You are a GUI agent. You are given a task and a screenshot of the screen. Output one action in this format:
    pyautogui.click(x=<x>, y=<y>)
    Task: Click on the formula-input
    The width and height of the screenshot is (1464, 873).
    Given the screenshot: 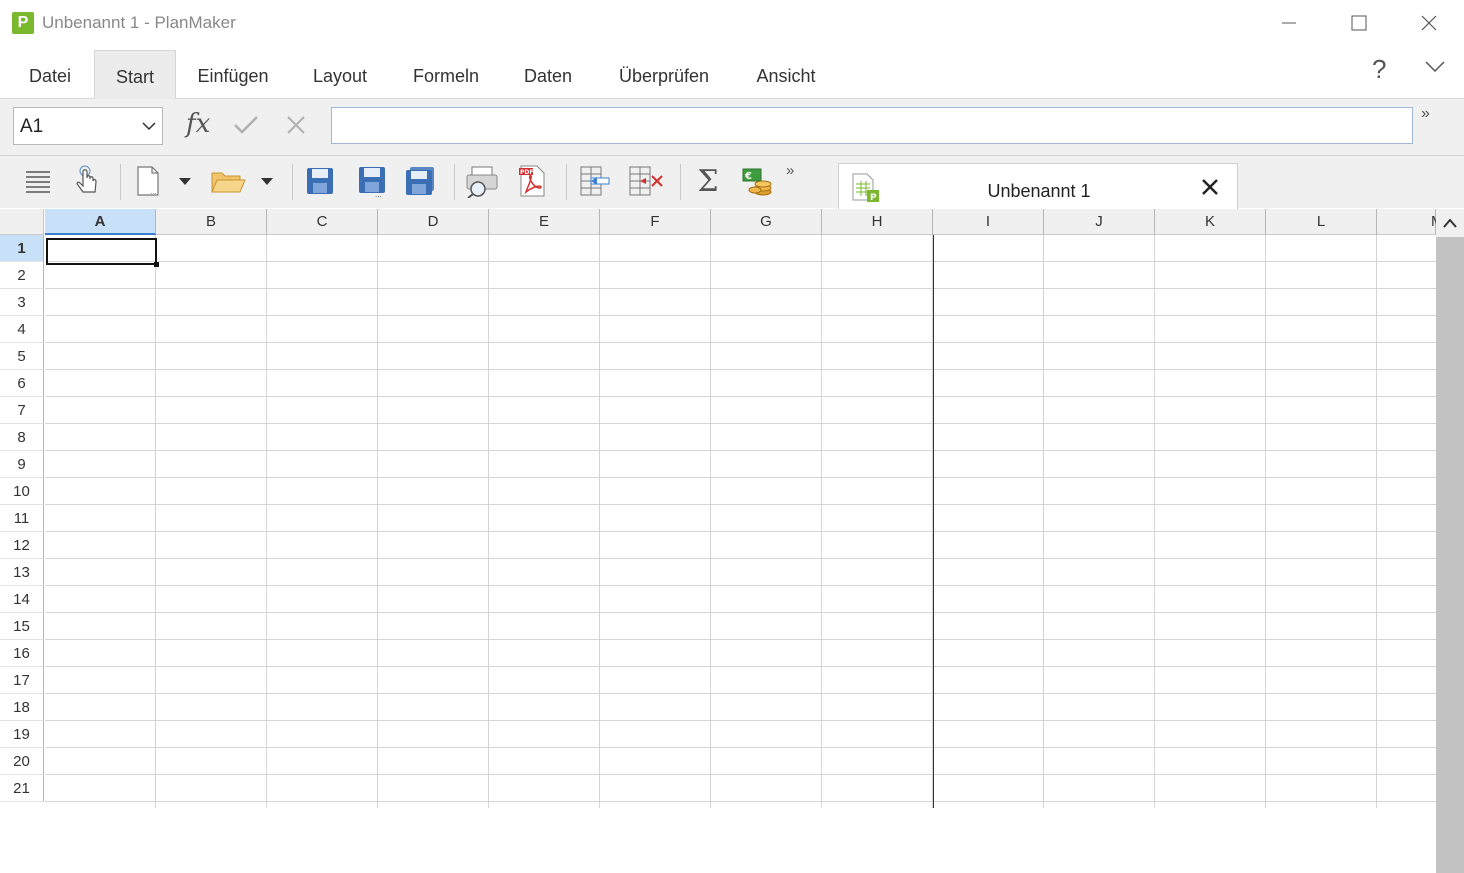 What is the action you would take?
    pyautogui.click(x=872, y=125)
    